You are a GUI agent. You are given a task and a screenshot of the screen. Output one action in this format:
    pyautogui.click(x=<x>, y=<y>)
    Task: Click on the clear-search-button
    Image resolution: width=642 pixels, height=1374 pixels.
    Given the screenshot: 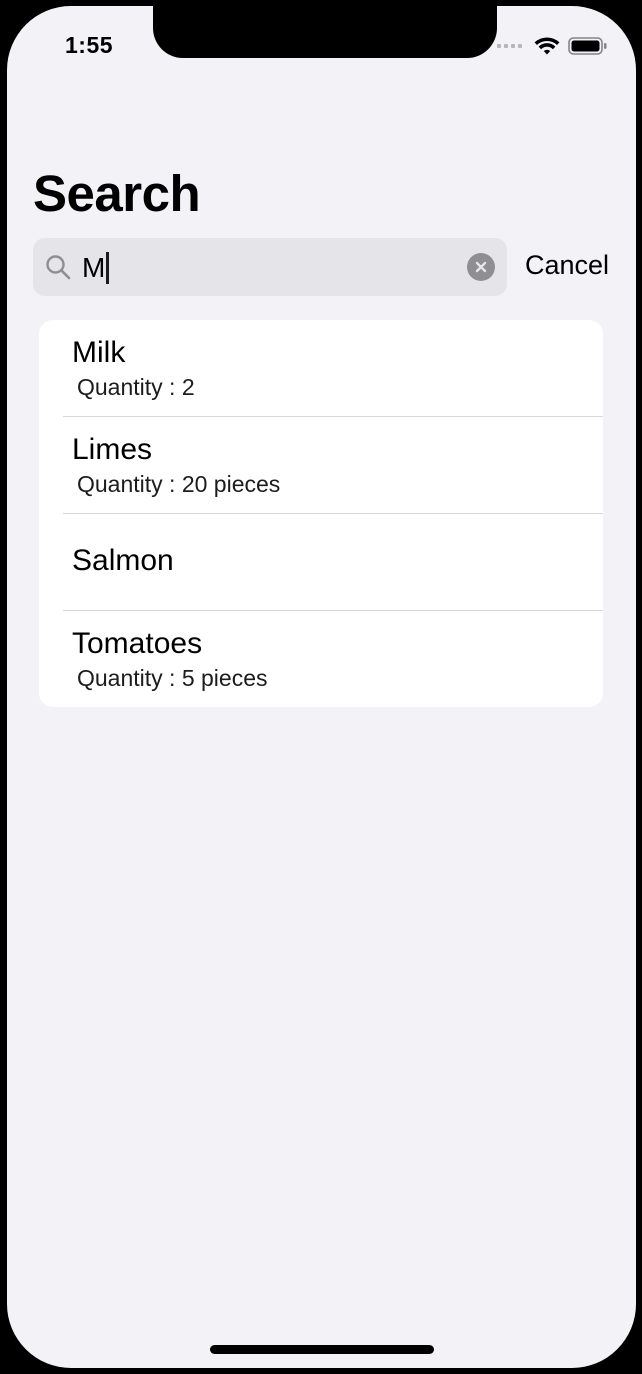 What is the action you would take?
    pyautogui.click(x=481, y=267)
    